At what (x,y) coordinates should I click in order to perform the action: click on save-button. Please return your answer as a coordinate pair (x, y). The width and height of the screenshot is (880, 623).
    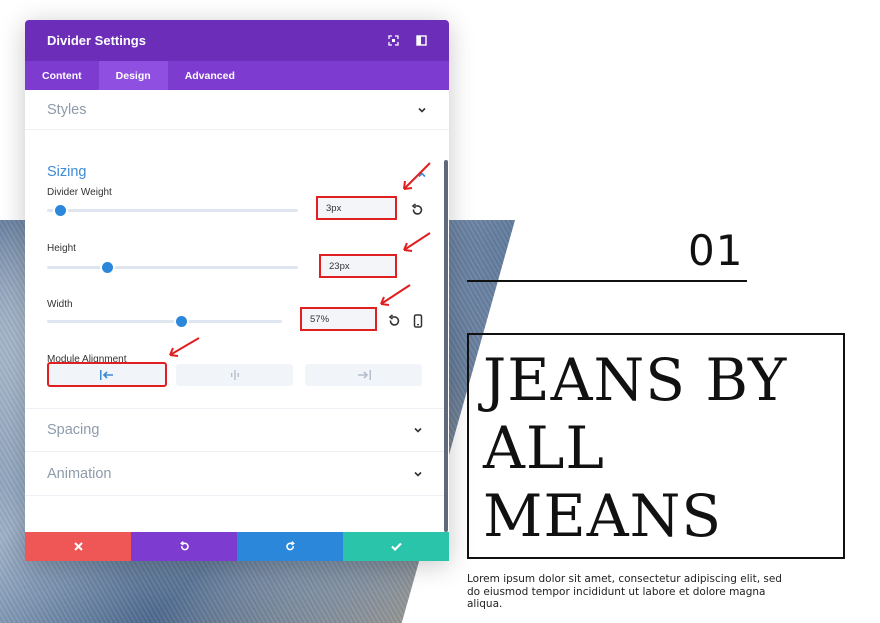
    Looking at the image, I should click on (396, 546).